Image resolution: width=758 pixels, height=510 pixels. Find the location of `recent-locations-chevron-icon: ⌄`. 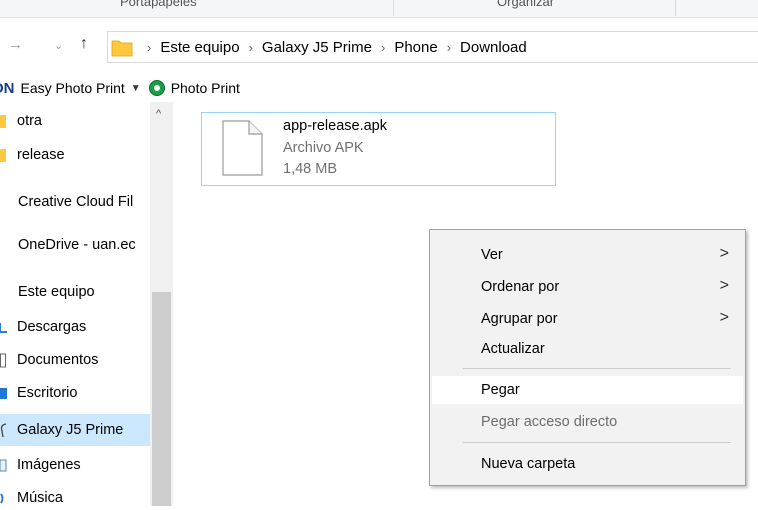

recent-locations-chevron-icon: ⌄ is located at coordinates (58, 45).